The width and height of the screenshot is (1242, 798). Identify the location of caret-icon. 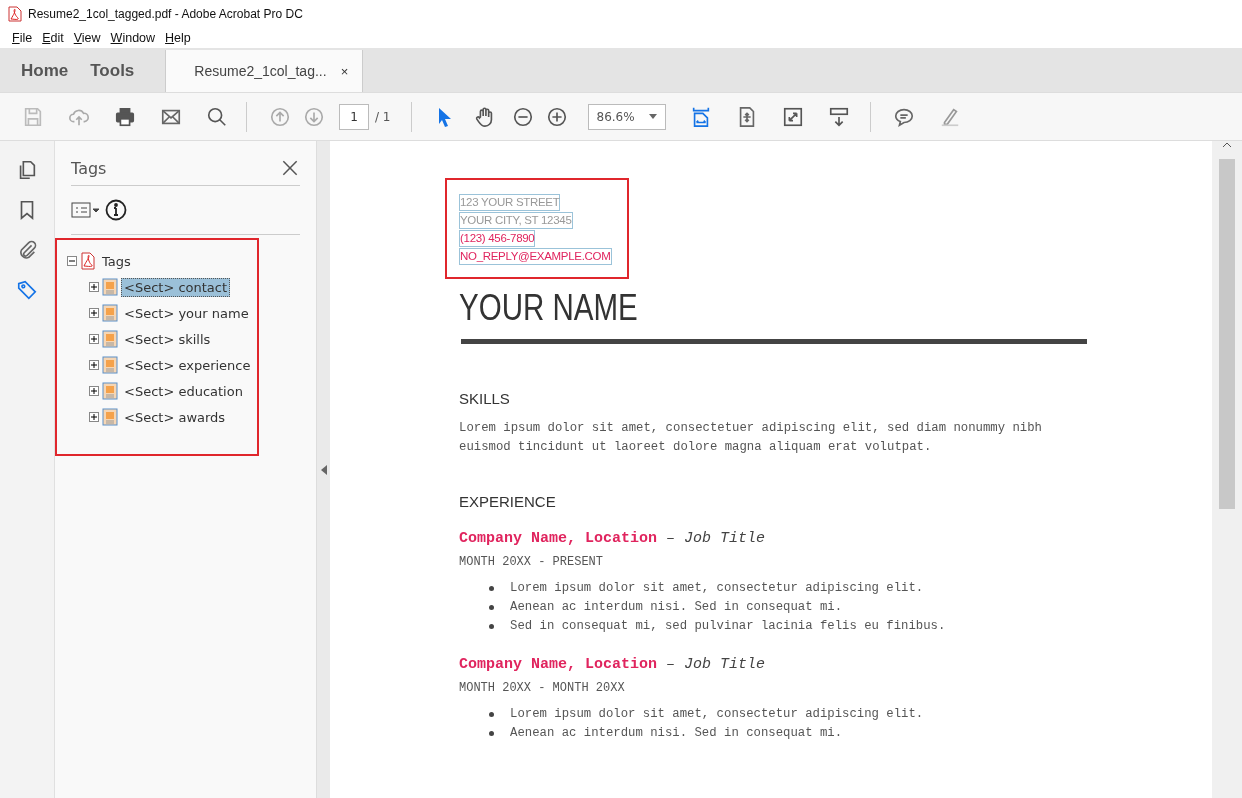
(652, 116).